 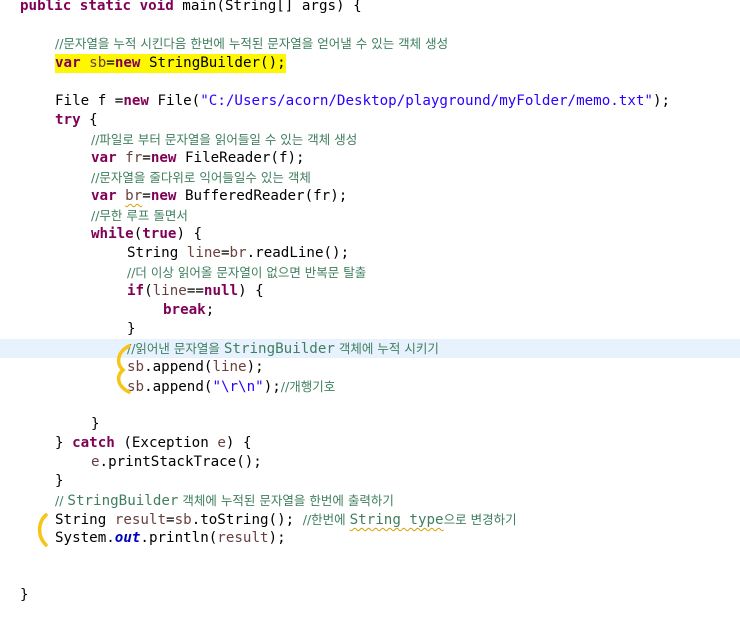 What do you see at coordinates (89, 101) in the screenshot?
I see `code-text: File f =` at bounding box center [89, 101].